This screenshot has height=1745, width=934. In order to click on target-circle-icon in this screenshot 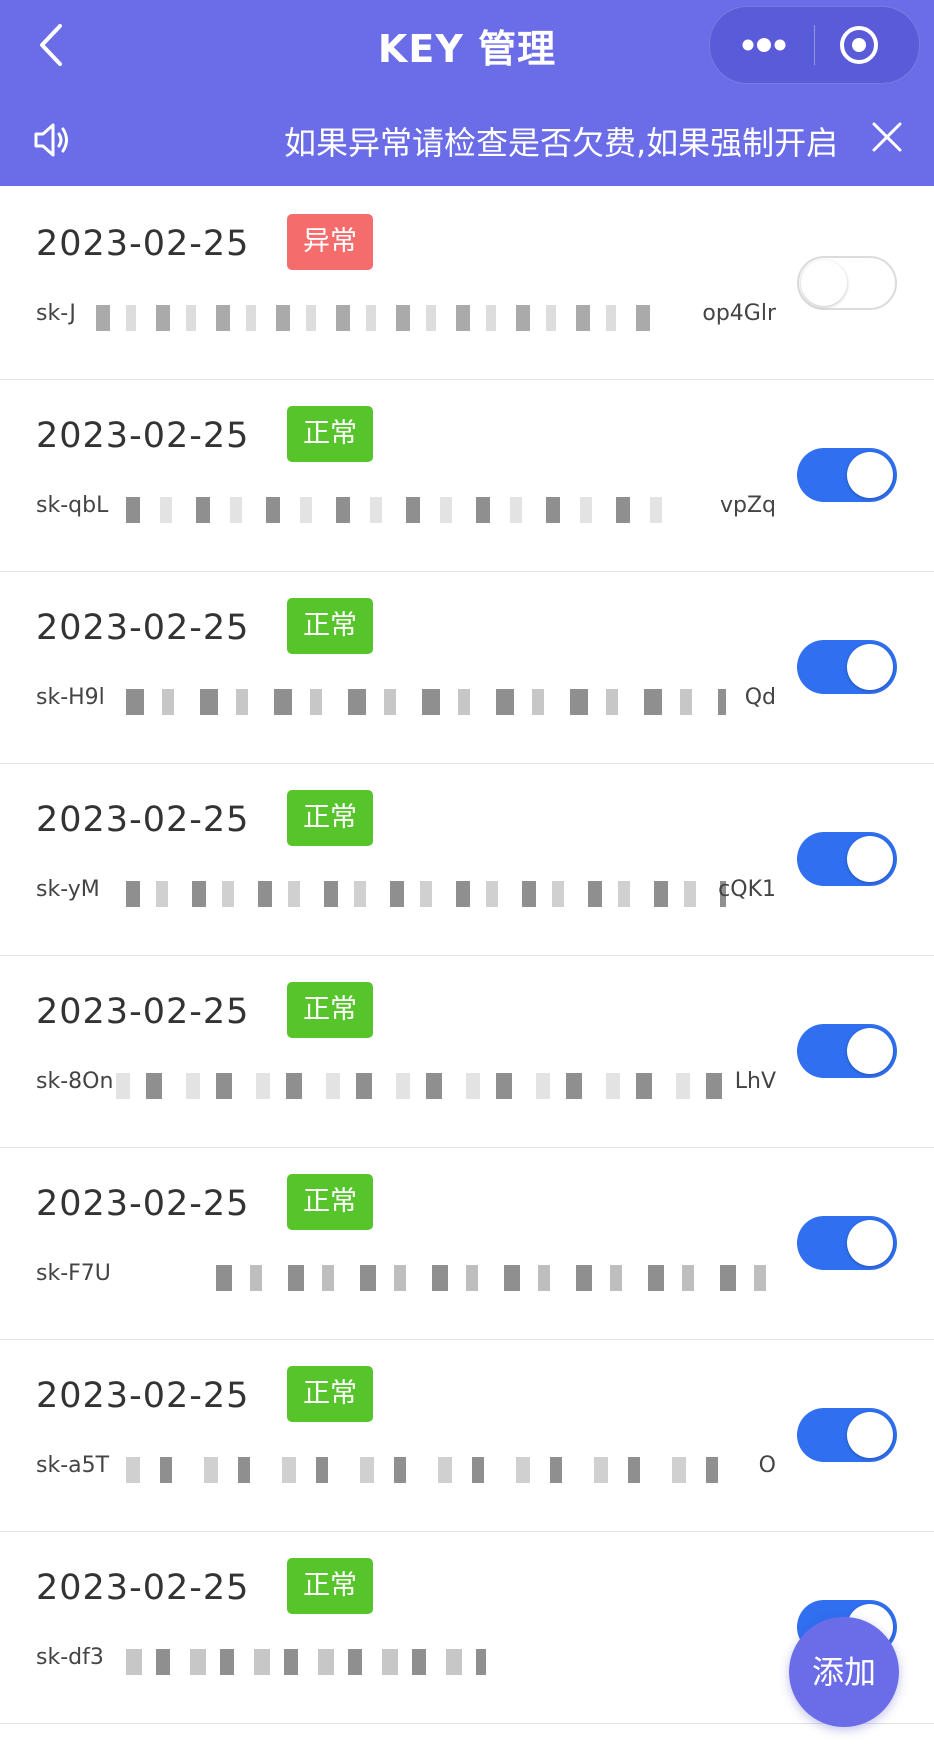, I will do `click(859, 45)`.